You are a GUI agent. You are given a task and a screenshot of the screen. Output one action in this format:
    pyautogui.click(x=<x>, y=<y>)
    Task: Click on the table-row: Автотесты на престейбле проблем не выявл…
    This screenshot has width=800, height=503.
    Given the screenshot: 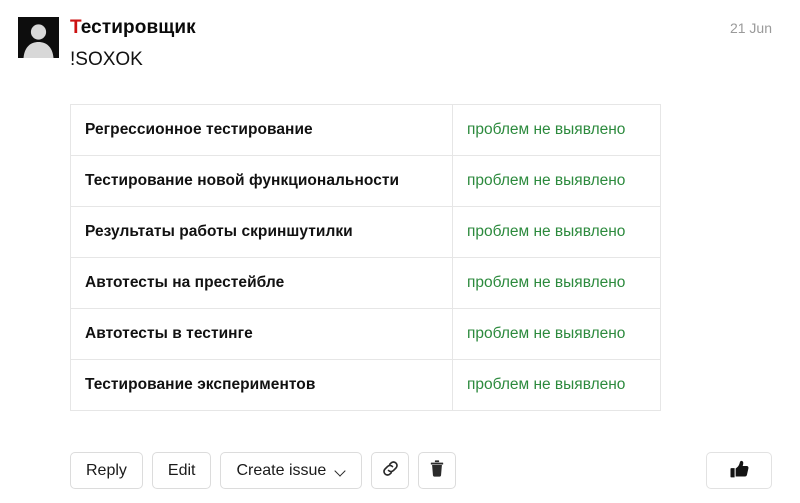 What is the action you would take?
    pyautogui.click(x=365, y=283)
    